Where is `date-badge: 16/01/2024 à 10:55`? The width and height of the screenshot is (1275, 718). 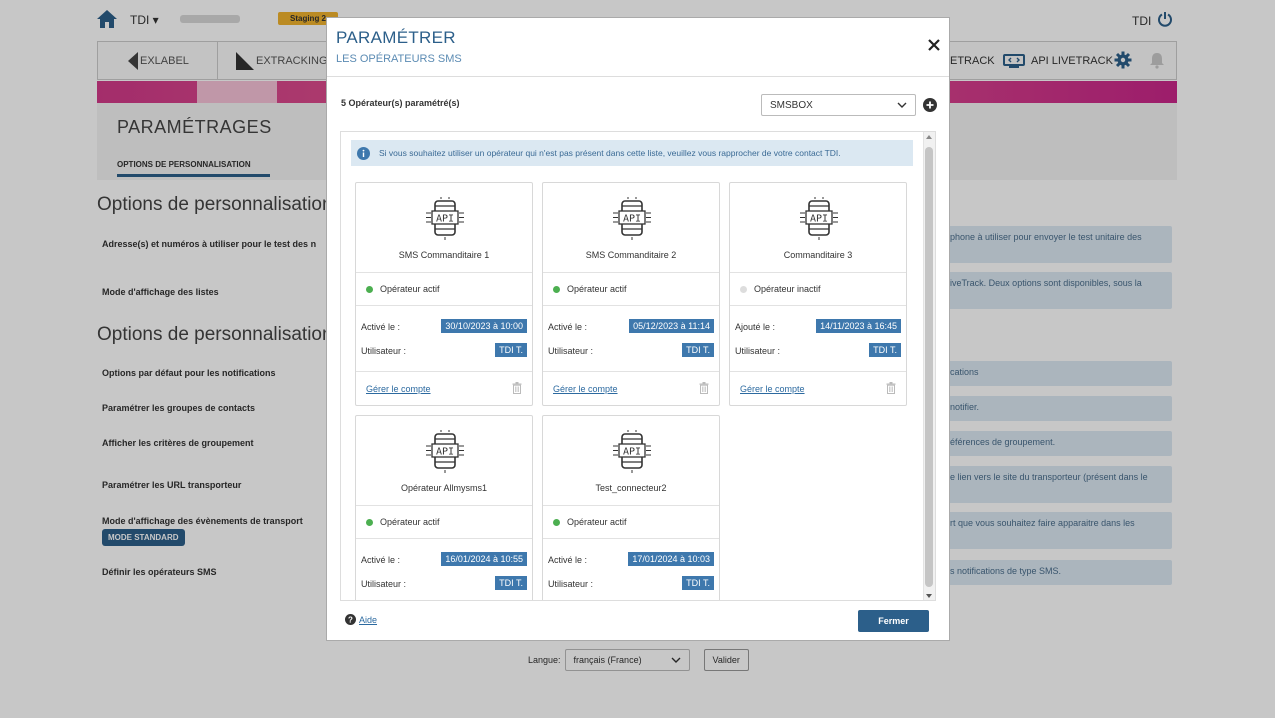 date-badge: 16/01/2024 à 10:55 is located at coordinates (484, 559).